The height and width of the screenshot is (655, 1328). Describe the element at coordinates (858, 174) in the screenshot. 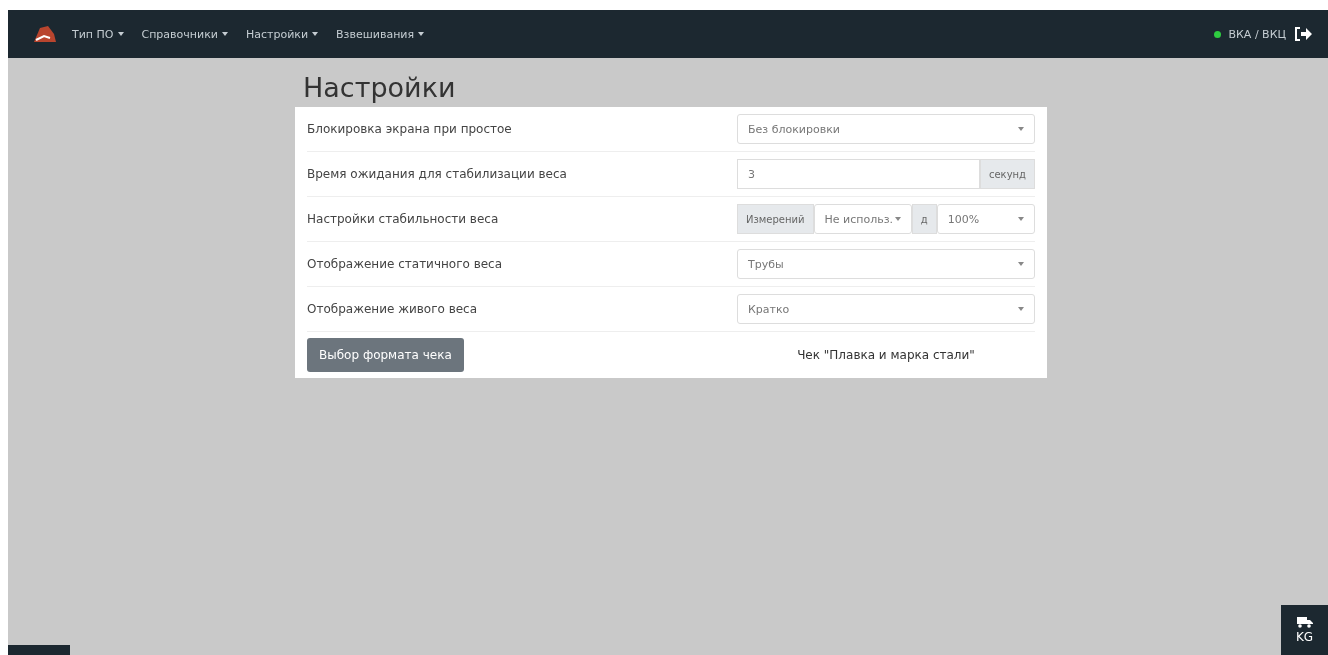

I see `input-field: 3` at that location.